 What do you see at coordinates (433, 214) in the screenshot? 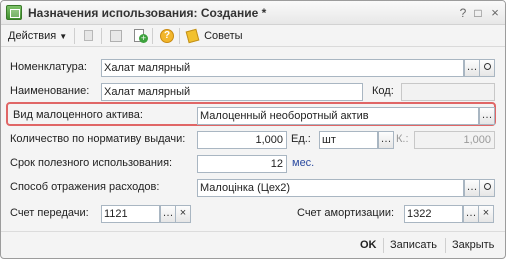
I see `amortization-account-field: 1322` at bounding box center [433, 214].